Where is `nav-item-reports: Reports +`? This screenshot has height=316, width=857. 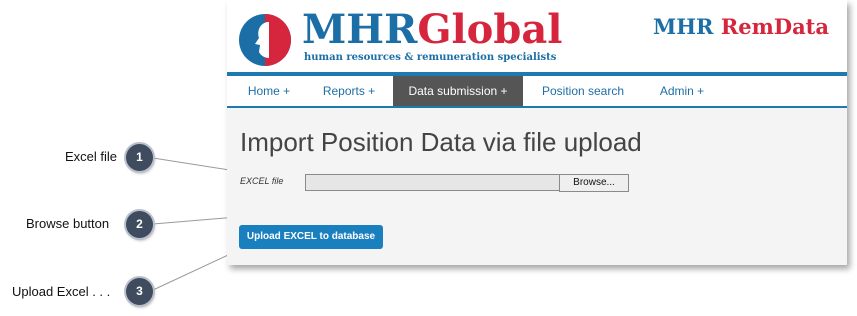
nav-item-reports: Reports + is located at coordinates (349, 91).